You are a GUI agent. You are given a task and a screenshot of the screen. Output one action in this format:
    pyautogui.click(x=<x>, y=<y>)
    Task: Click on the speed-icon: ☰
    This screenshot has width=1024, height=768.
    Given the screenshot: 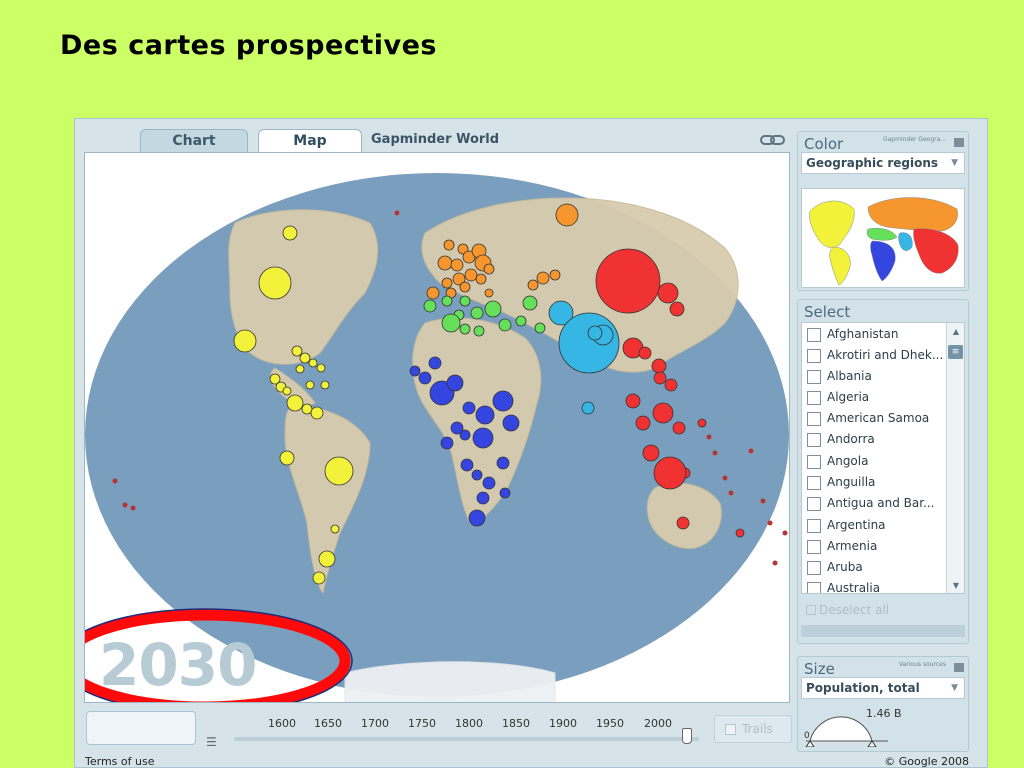 What is the action you would take?
    pyautogui.click(x=211, y=742)
    